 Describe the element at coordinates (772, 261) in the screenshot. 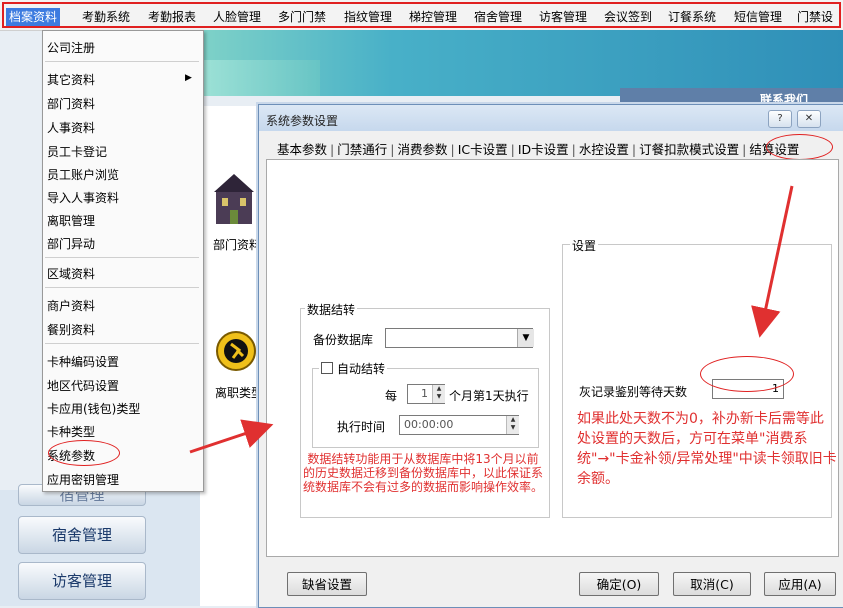

I see `arrow-to-days-field` at that location.